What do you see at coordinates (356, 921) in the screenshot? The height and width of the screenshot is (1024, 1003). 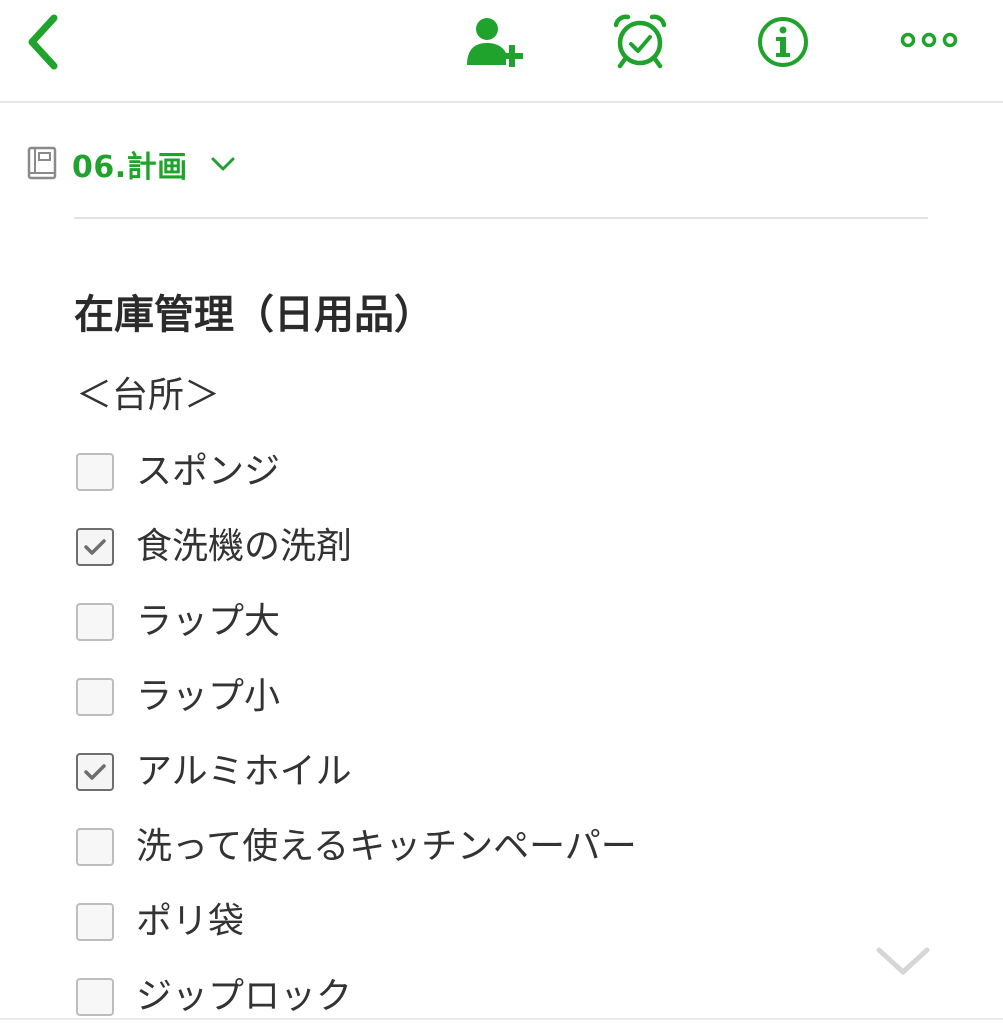 I see `checklist-item: ポリ袋` at bounding box center [356, 921].